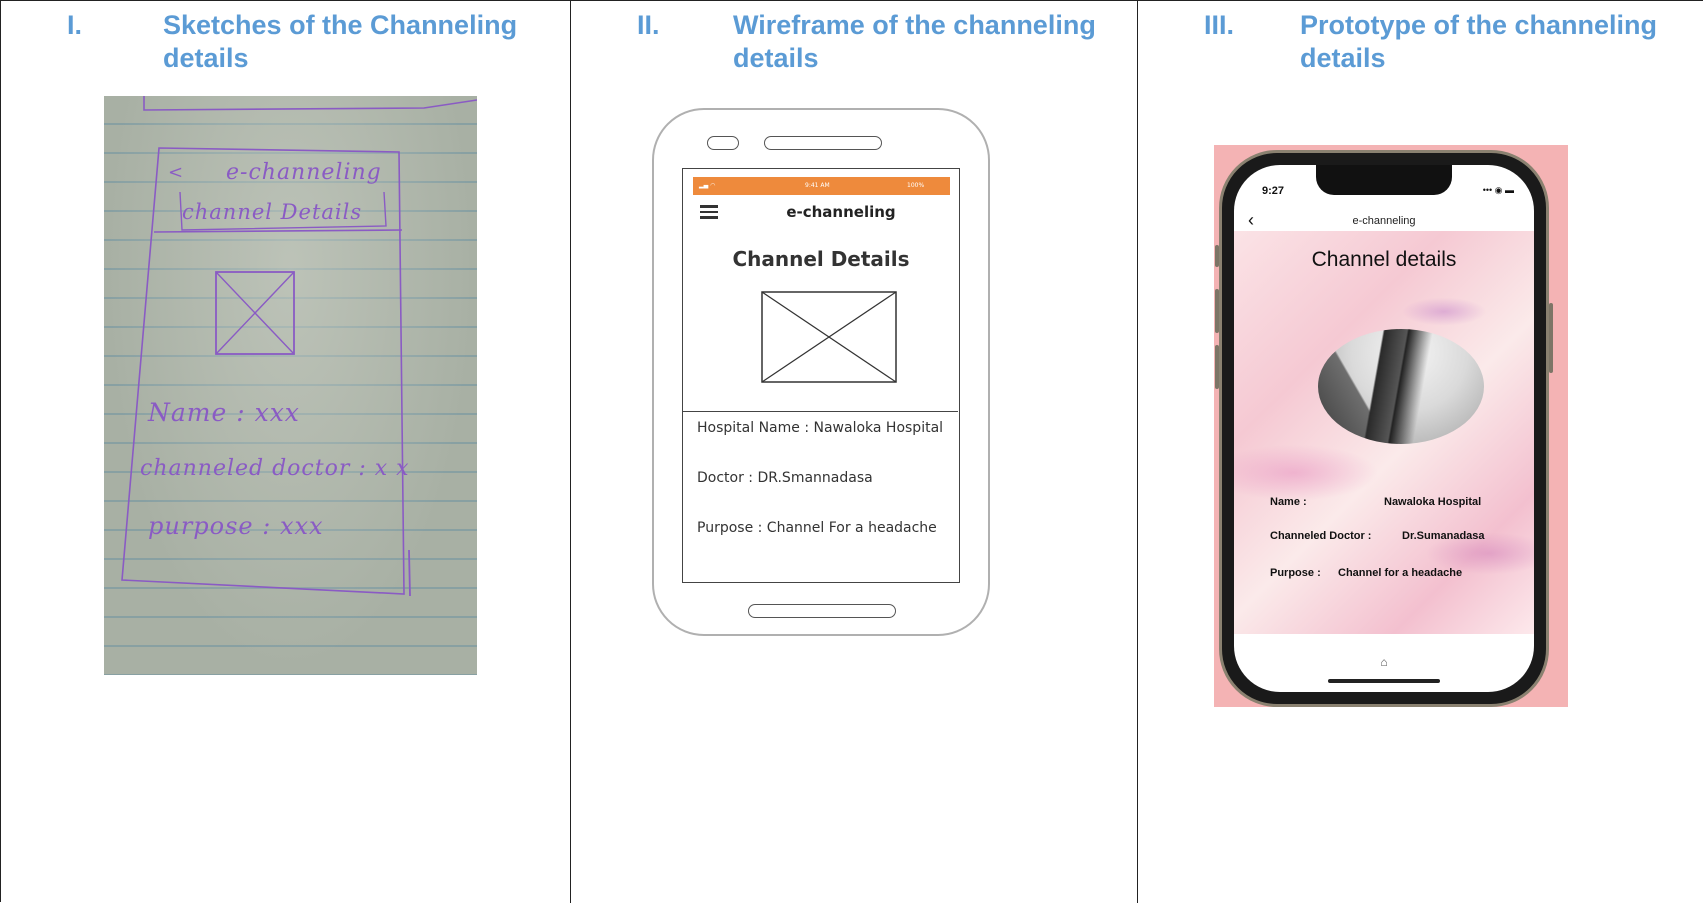  Describe the element at coordinates (1217, 311) in the screenshot. I see `volume-up-button` at that location.